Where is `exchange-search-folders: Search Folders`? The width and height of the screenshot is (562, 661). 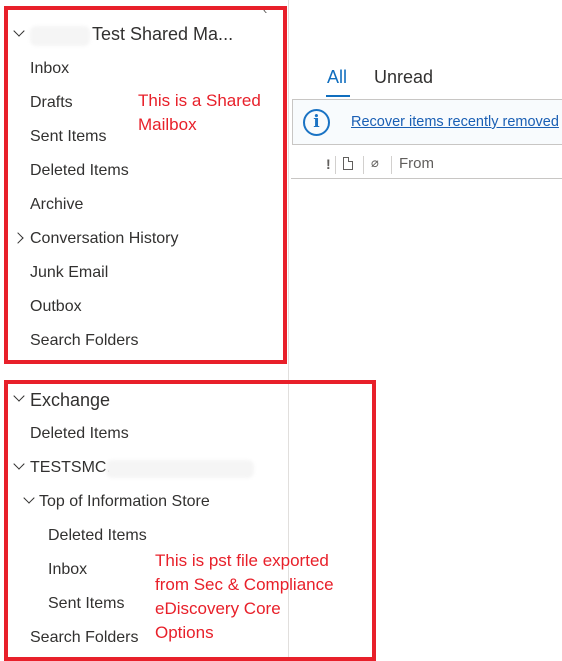
exchange-search-folders: Search Folders is located at coordinates (84, 638).